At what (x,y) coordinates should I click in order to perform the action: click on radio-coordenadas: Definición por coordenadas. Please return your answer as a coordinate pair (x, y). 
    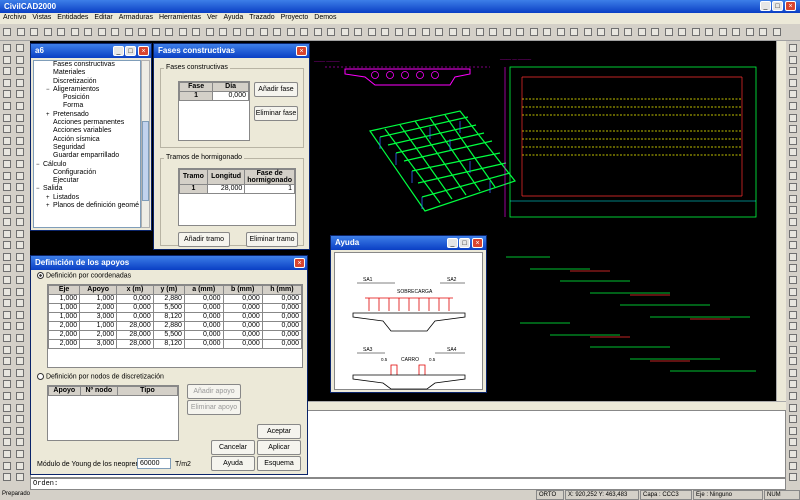
    Looking at the image, I should click on (84, 277).